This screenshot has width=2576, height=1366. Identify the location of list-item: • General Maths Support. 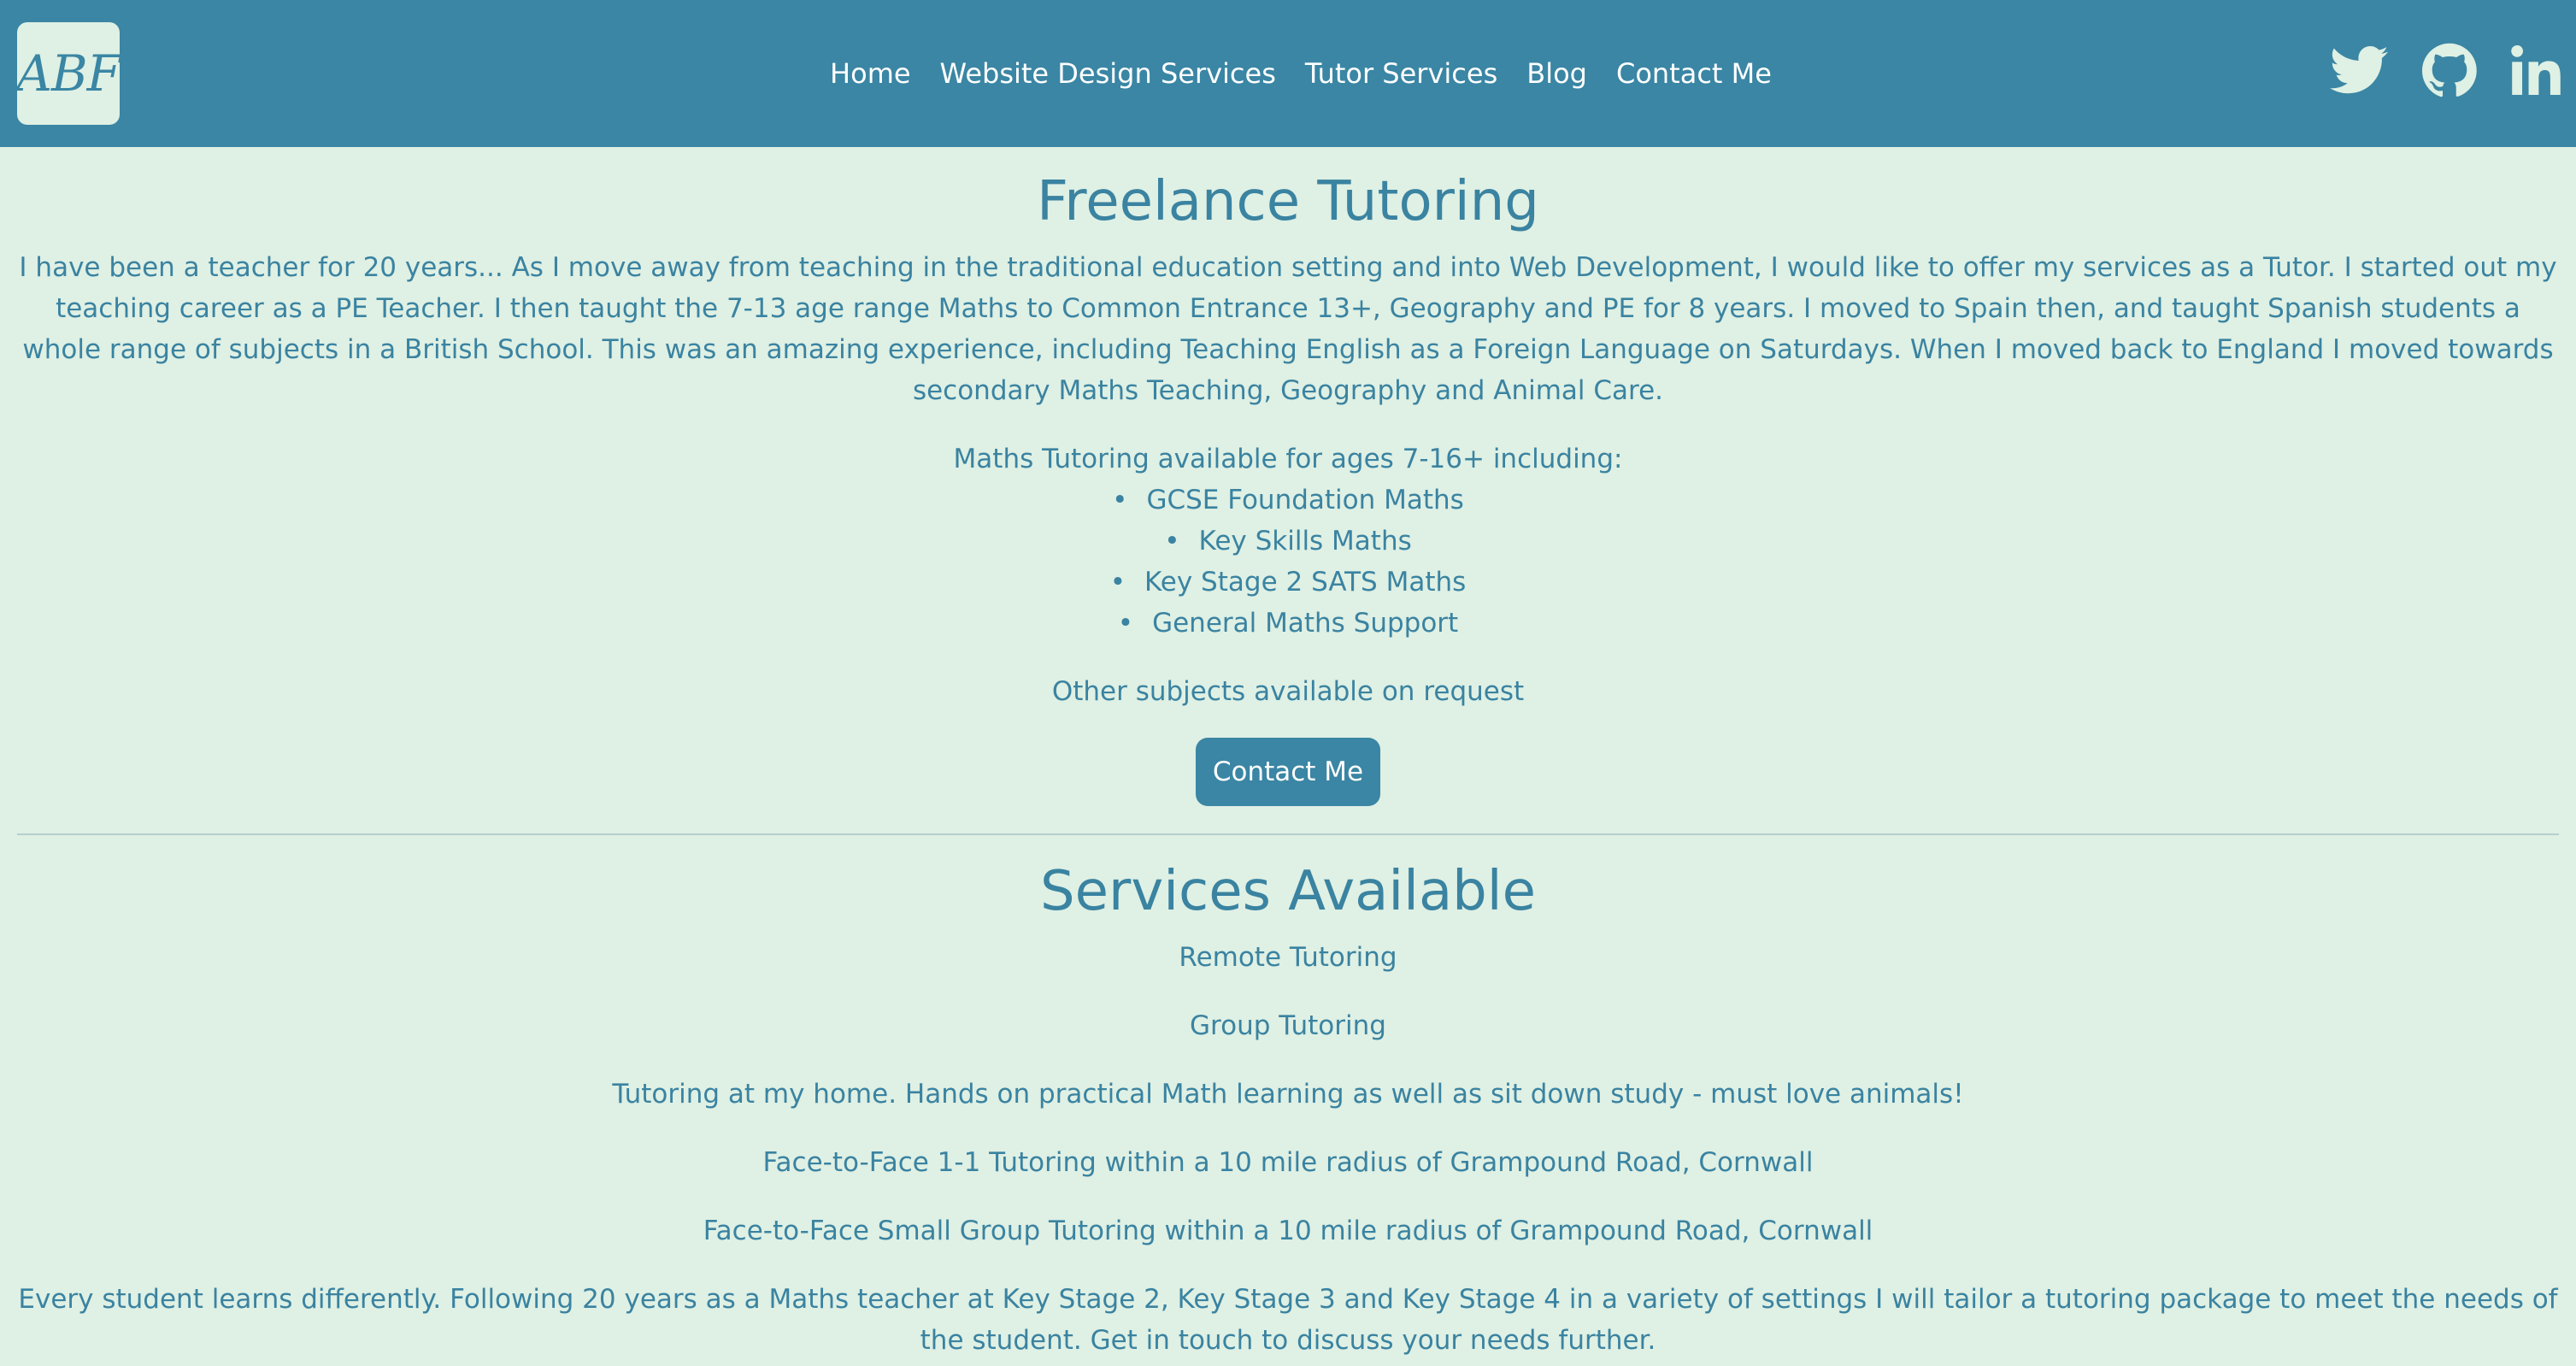
(1288, 623).